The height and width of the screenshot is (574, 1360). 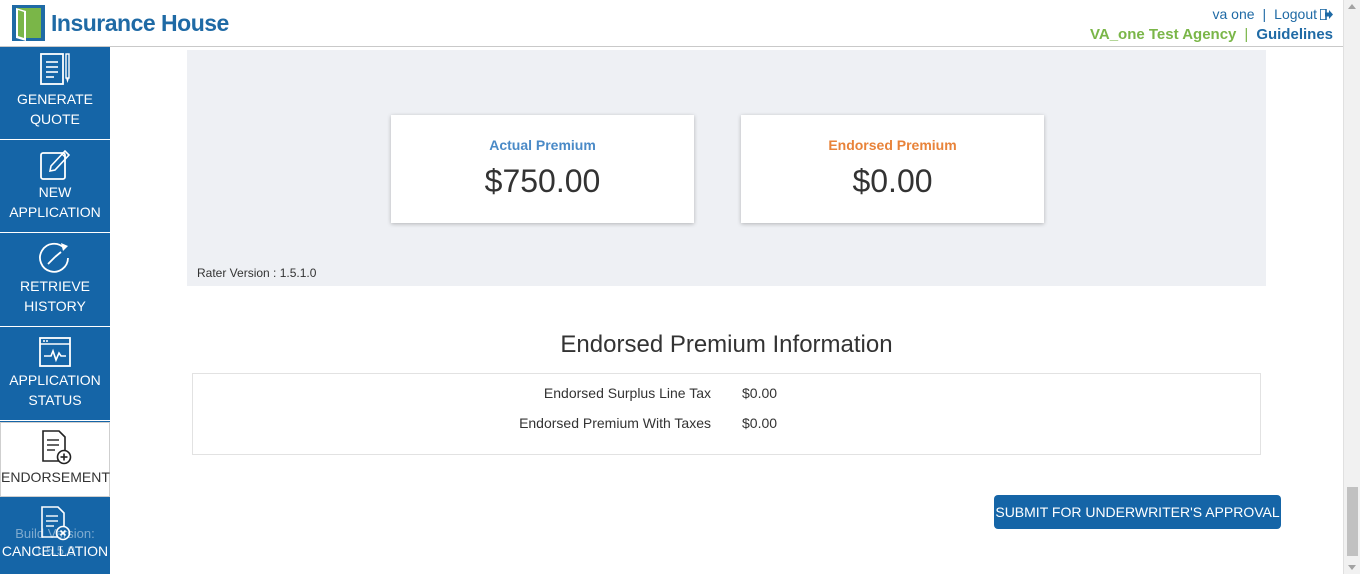 I want to click on sidebar-item-endorsement: ENDORSEMENT, so click(x=55, y=459).